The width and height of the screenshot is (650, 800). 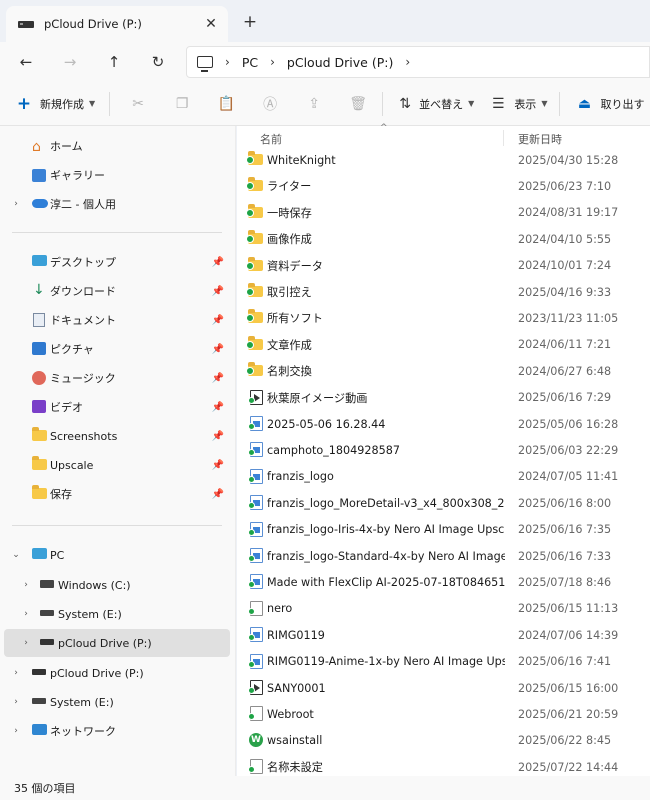 I want to click on sidebar-item-downloads: ↓ ダウンロード 📌, so click(x=117, y=291).